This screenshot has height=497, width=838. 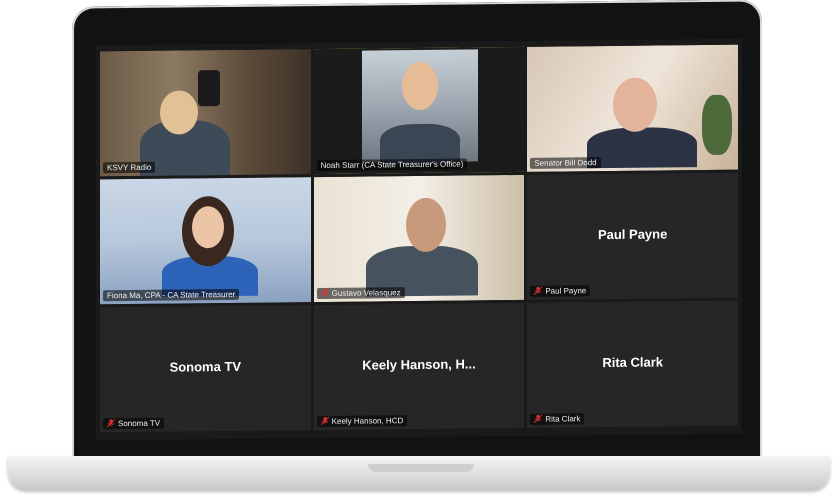 I want to click on participant-tile-fiona-ma: Fiona Ma, CPA - CA State Treasurer, so click(x=205, y=241).